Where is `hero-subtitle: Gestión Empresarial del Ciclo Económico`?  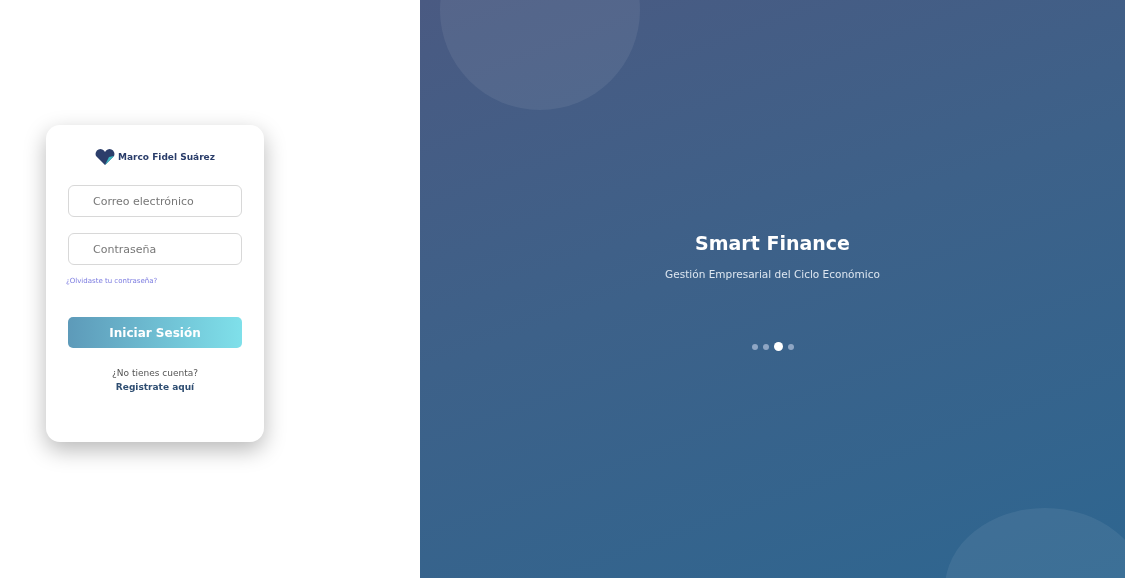
hero-subtitle: Gestión Empresarial del Ciclo Económico is located at coordinates (772, 274).